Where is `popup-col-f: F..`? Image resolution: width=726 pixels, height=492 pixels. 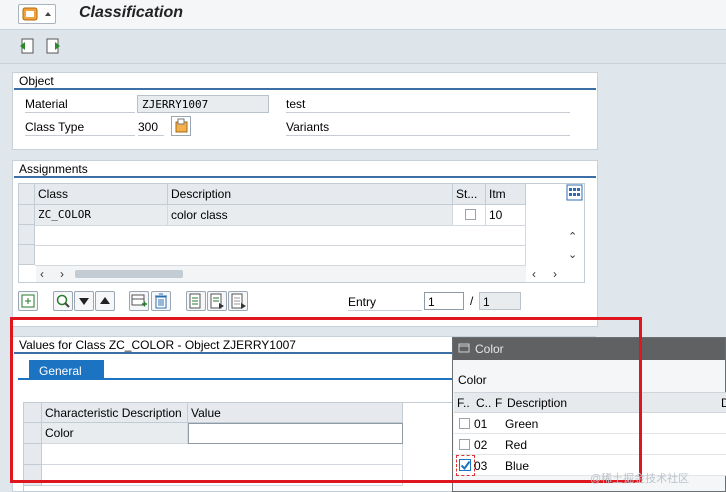 popup-col-f: F.. is located at coordinates (463, 403).